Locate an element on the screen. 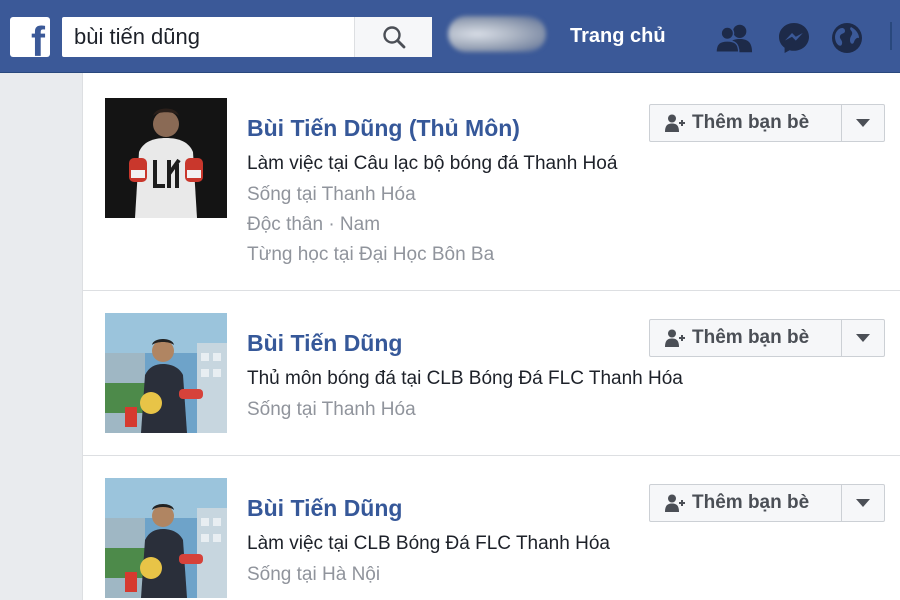 This screenshot has height=600, width=900. home-link: Trang chủ is located at coordinates (618, 36).